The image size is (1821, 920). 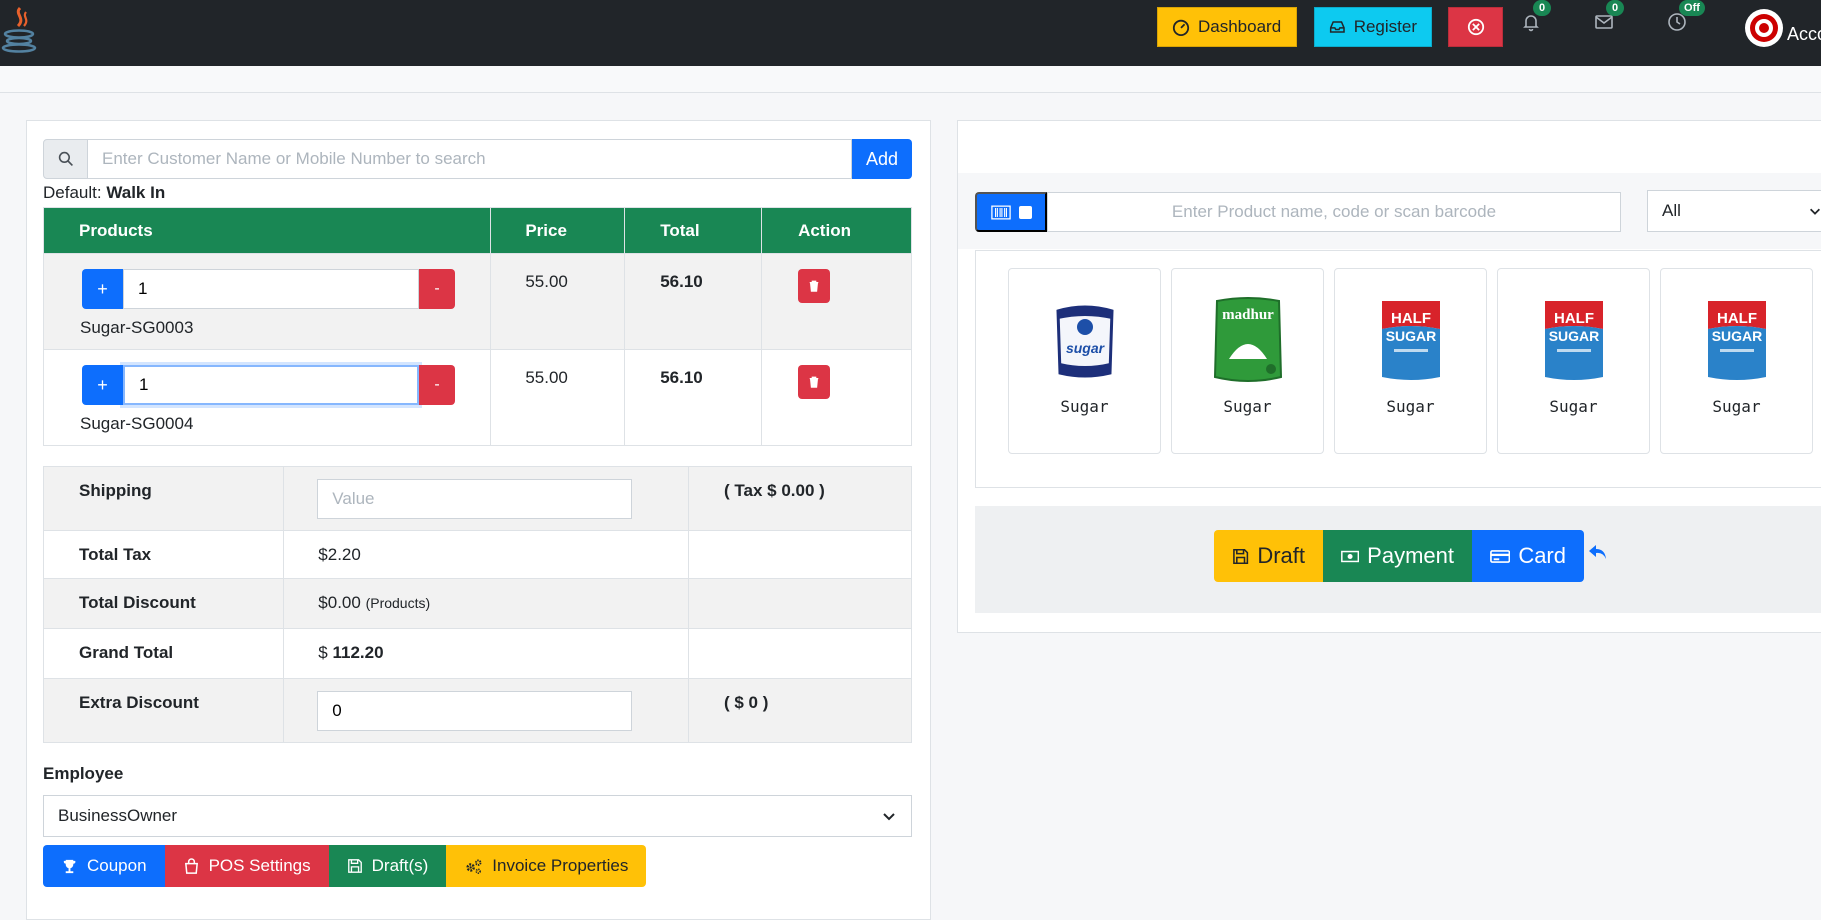 What do you see at coordinates (163, 710) in the screenshot?
I see `extra-discount-label: Extra Discount` at bounding box center [163, 710].